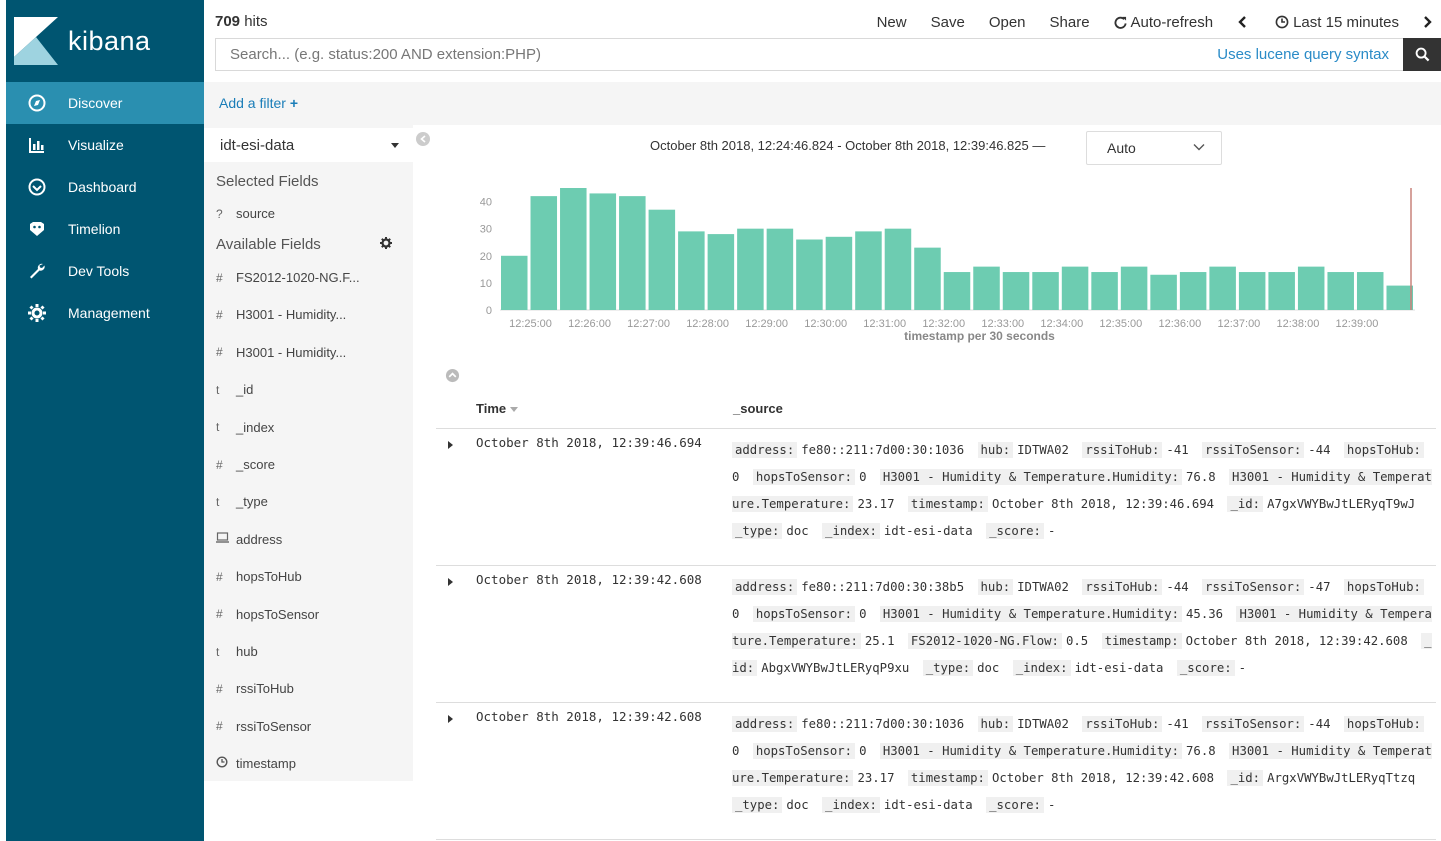  I want to click on selected-fields-title: Selected Fields, so click(267, 181).